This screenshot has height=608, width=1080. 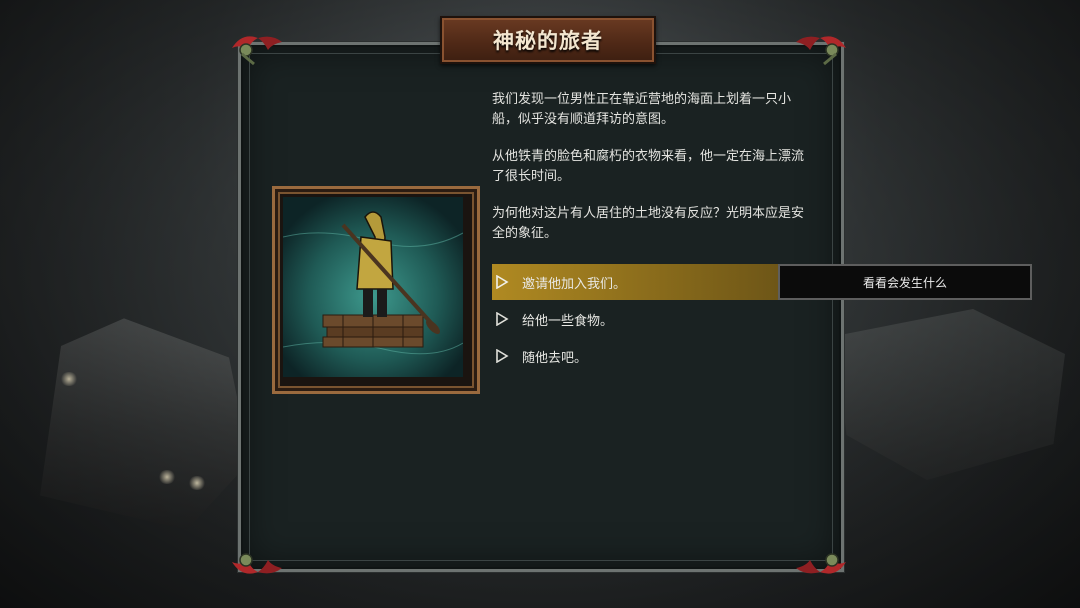 I want to click on title-plate: 神秘的旅者, so click(x=548, y=40).